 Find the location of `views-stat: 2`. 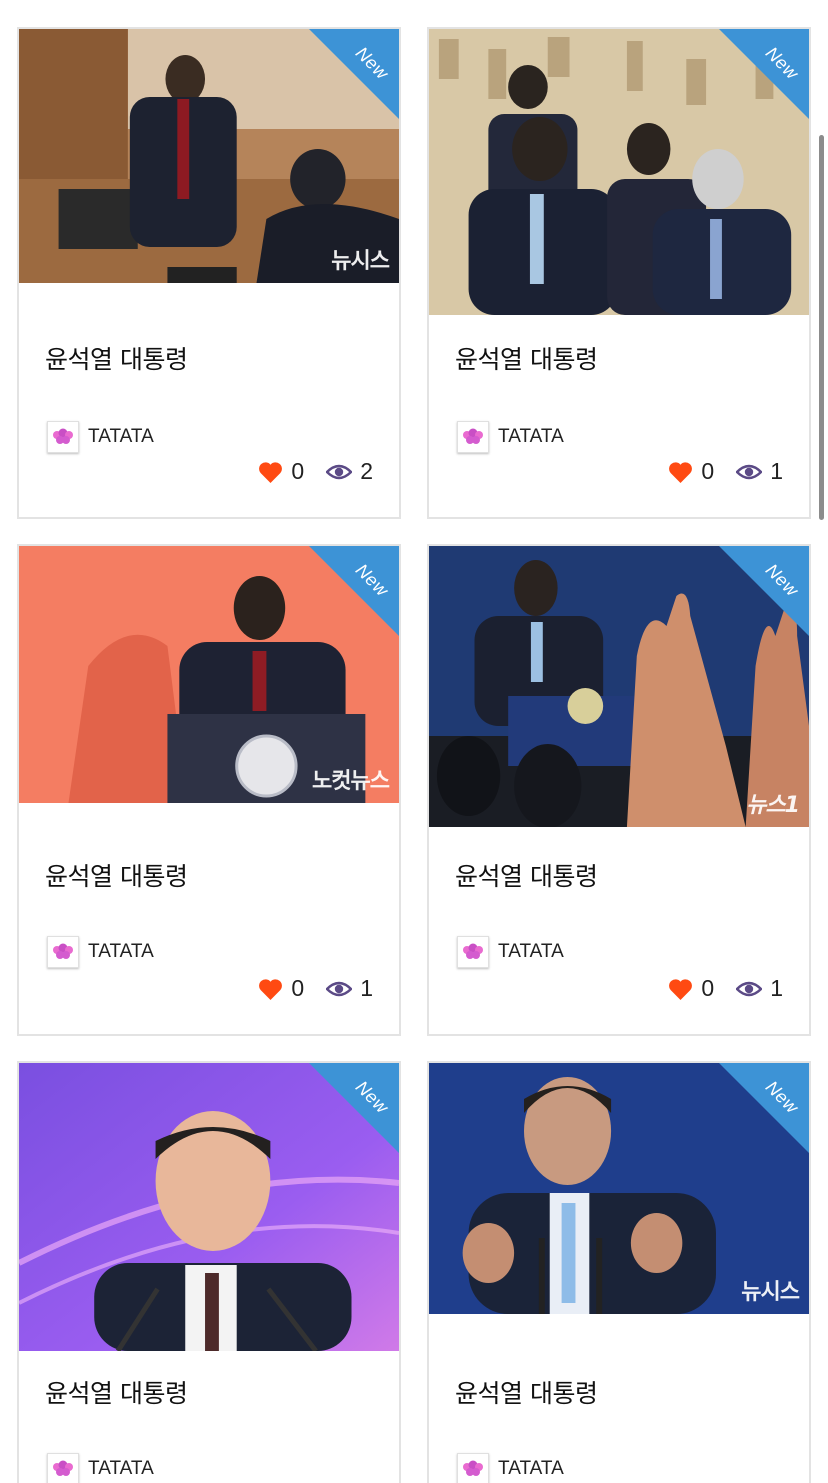

views-stat: 2 is located at coordinates (349, 471).